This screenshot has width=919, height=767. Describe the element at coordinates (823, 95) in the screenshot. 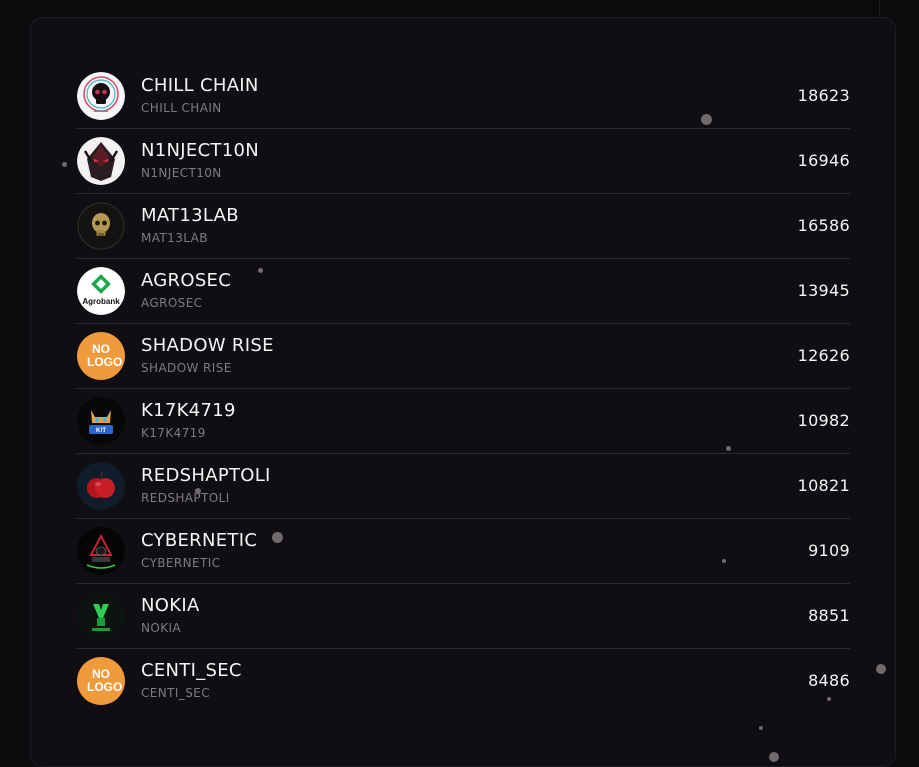

I see `team-score: 18623` at that location.